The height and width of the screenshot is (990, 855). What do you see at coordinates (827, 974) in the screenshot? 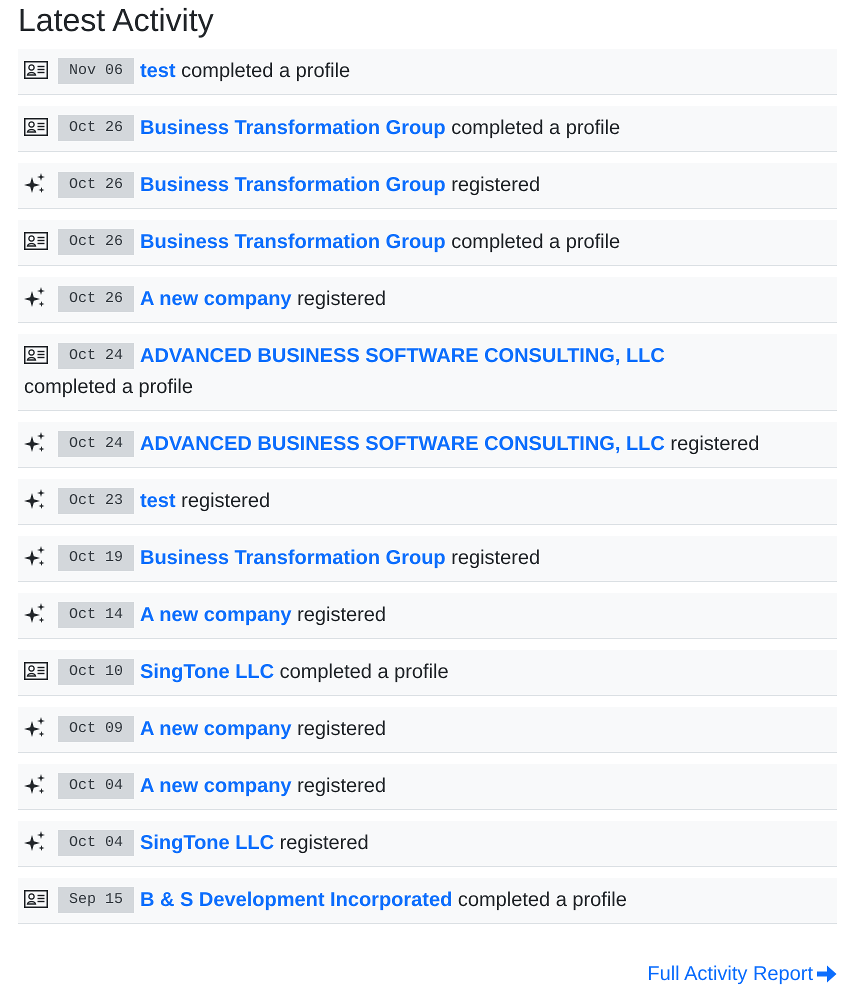
I see `arrow-right-icon` at bounding box center [827, 974].